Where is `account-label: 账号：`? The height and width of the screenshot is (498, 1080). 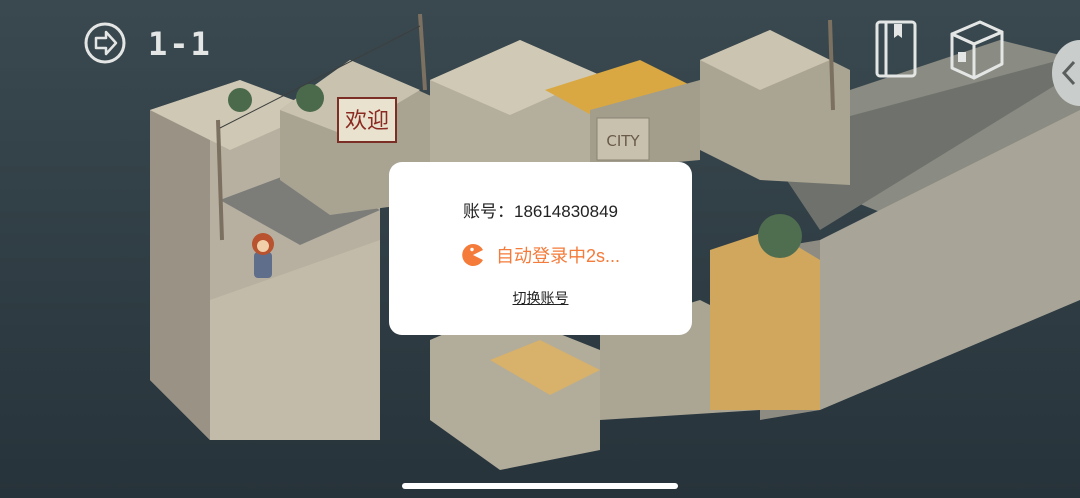
account-label: 账号： is located at coordinates (488, 211).